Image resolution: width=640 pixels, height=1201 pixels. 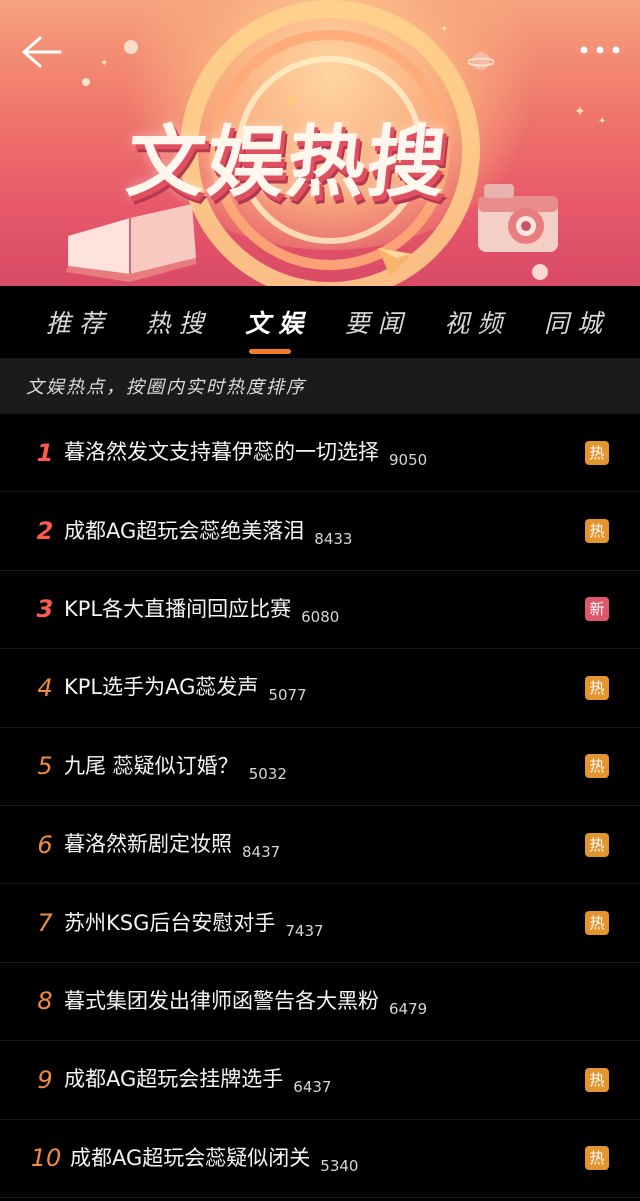 What do you see at coordinates (45, 1001) in the screenshot?
I see `rank-number: 8` at bounding box center [45, 1001].